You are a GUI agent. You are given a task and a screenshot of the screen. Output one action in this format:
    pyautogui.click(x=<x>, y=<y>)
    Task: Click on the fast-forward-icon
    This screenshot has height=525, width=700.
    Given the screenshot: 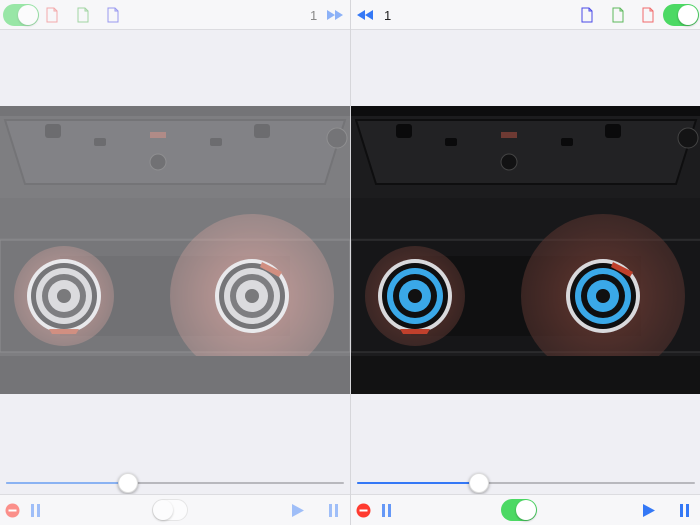 What is the action you would take?
    pyautogui.click(x=335, y=15)
    